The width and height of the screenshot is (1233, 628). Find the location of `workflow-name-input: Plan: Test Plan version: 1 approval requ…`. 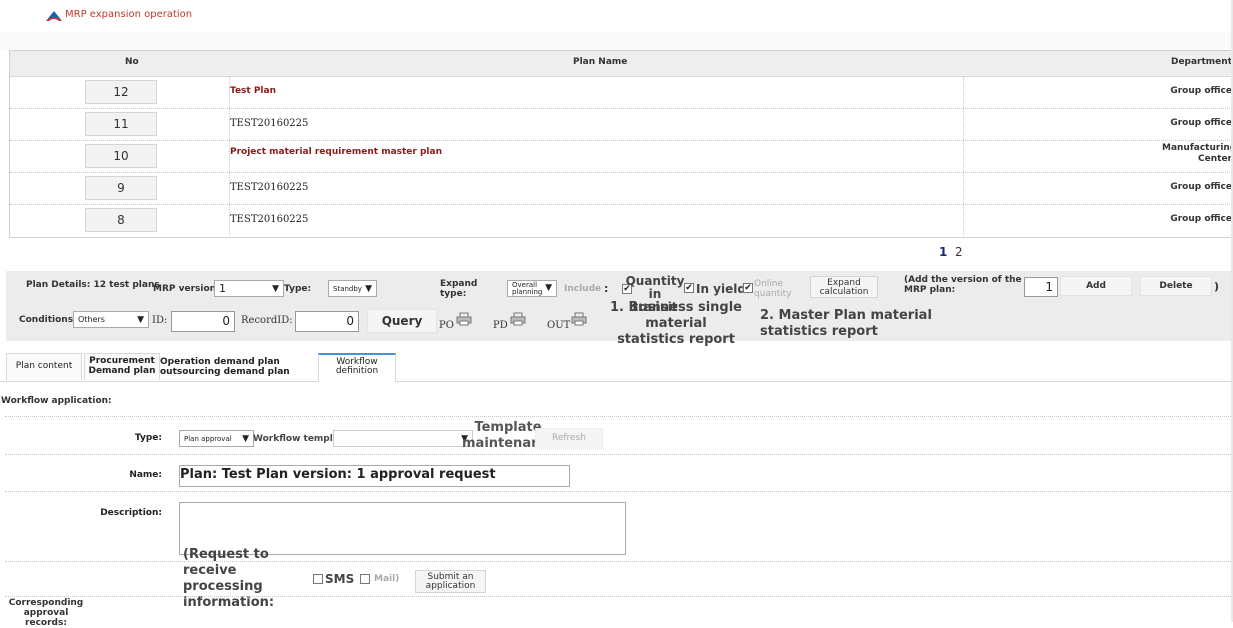

workflow-name-input: Plan: Test Plan version: 1 approval requ… is located at coordinates (374, 476).